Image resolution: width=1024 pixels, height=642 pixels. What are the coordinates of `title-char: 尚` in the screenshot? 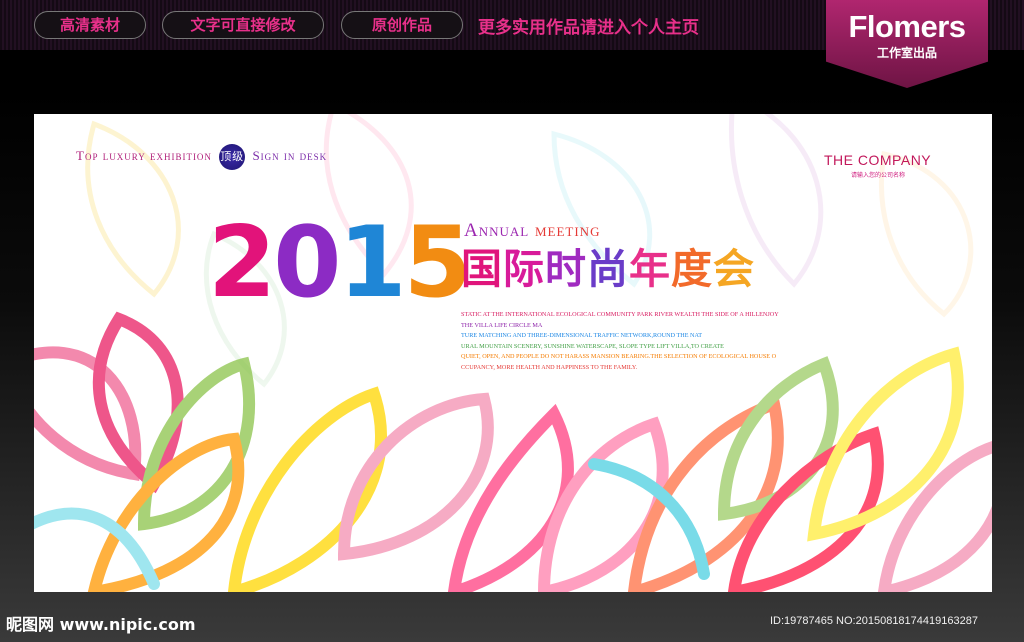 It's located at (608, 269).